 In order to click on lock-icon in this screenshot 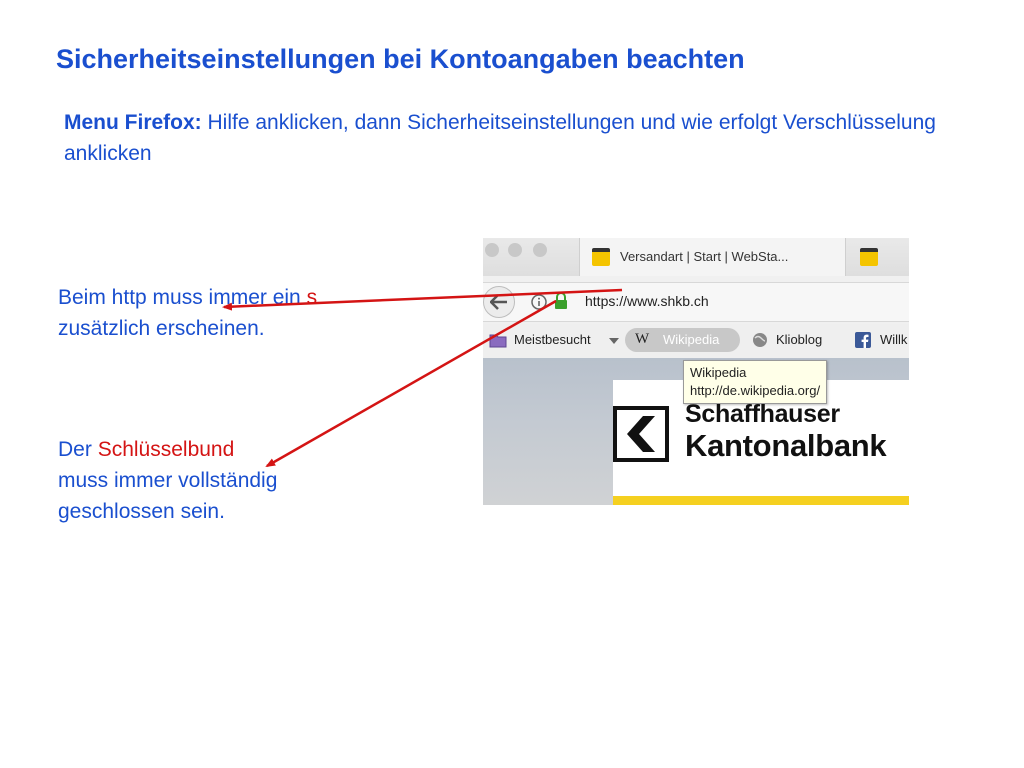, I will do `click(561, 301)`.